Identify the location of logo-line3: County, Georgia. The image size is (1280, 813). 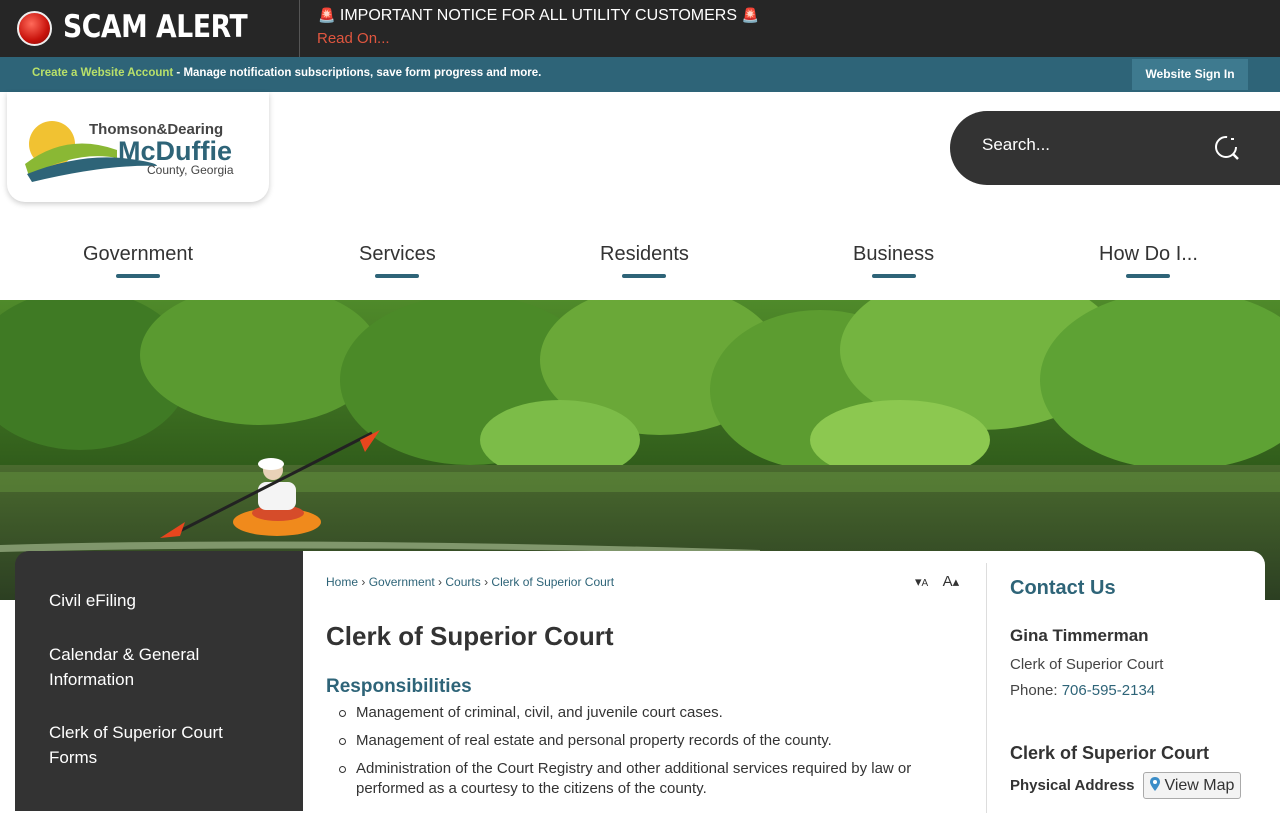
(190, 170).